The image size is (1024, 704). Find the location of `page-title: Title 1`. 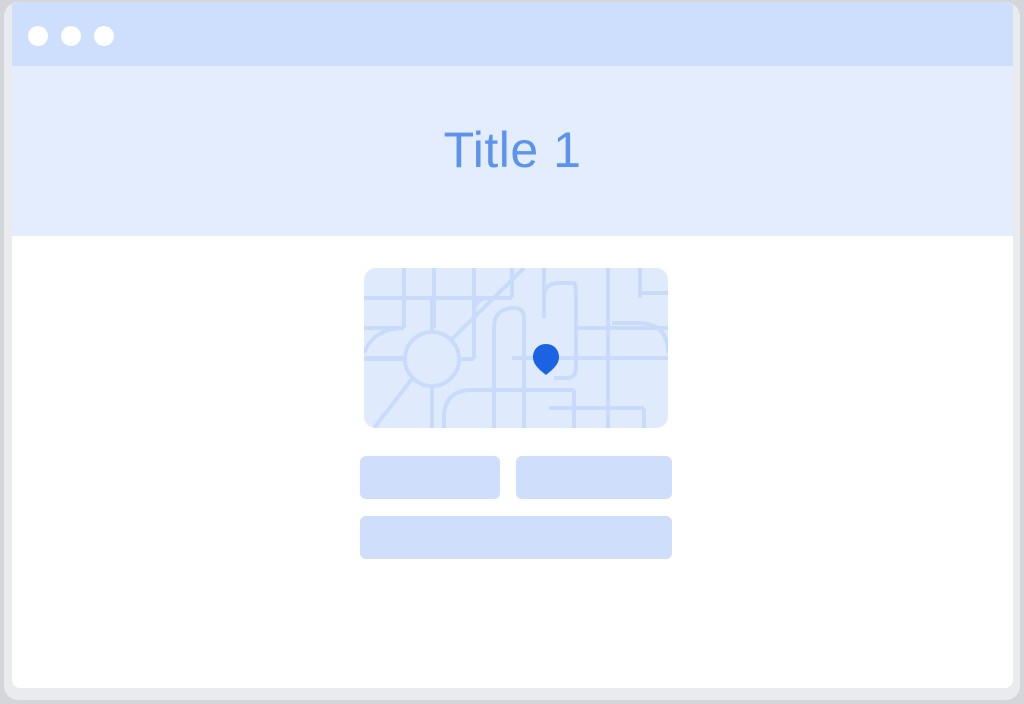

page-title: Title 1 is located at coordinates (512, 150).